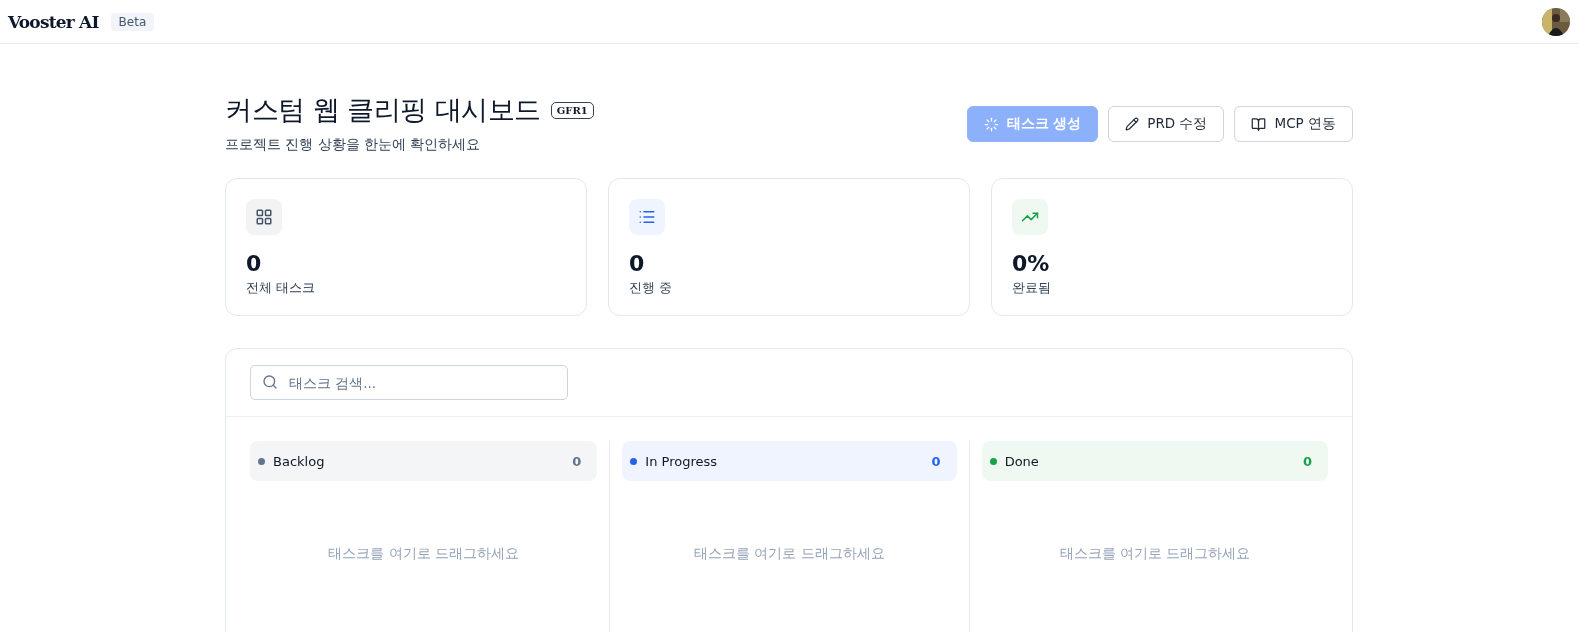 This screenshot has width=1578, height=632. What do you see at coordinates (572, 110) in the screenshot?
I see `project-code-badge: GFR1` at bounding box center [572, 110].